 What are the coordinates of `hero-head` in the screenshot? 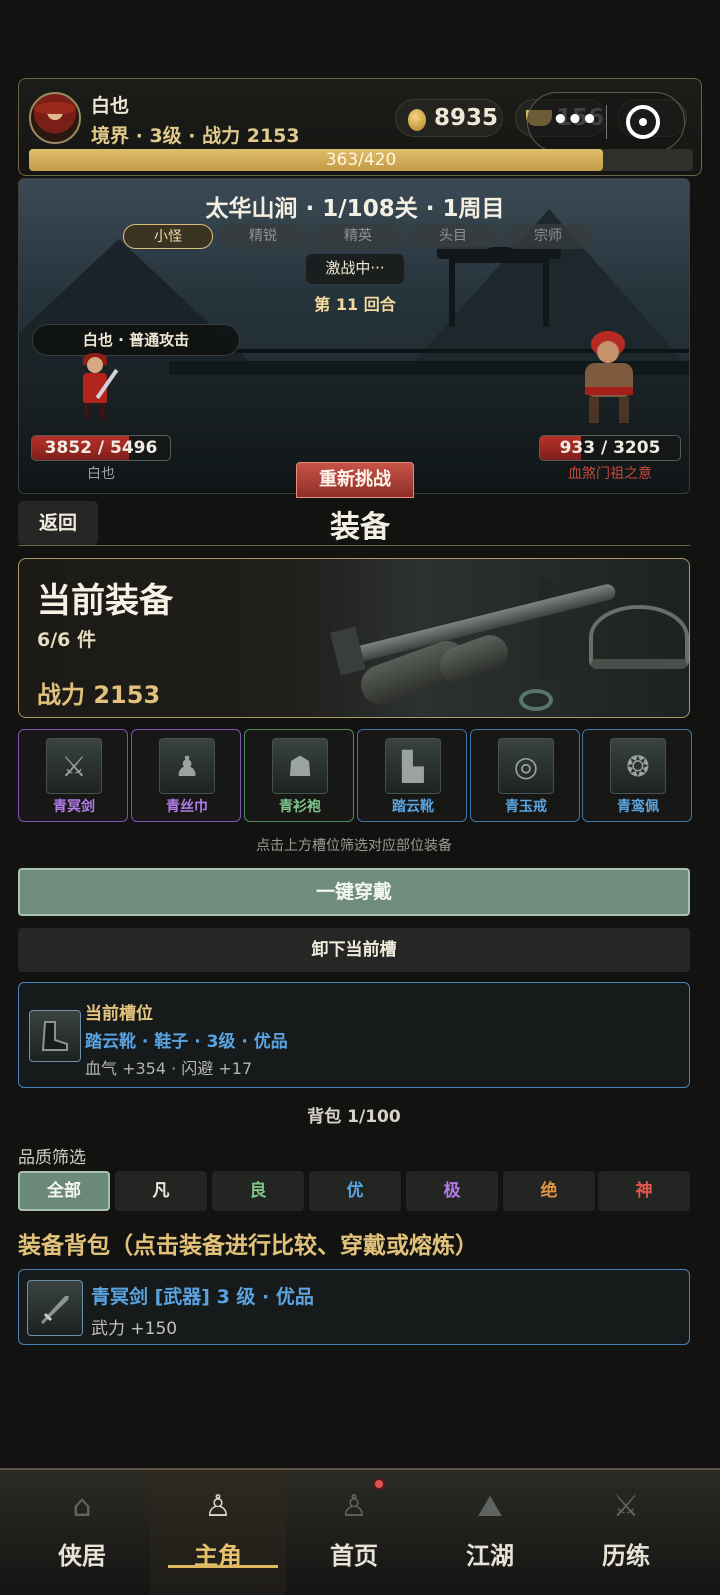 It's located at (95, 365).